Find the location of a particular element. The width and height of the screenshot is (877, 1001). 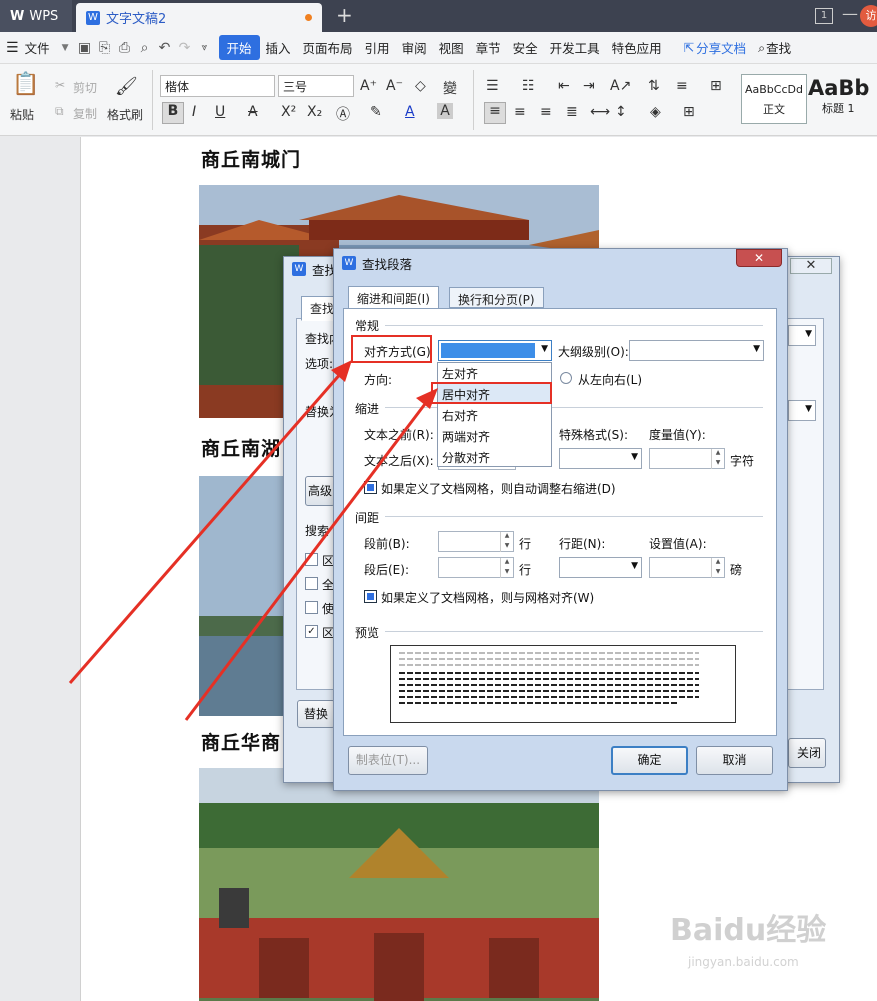

annotation-arrow-to-align is located at coordinates (206, 527).